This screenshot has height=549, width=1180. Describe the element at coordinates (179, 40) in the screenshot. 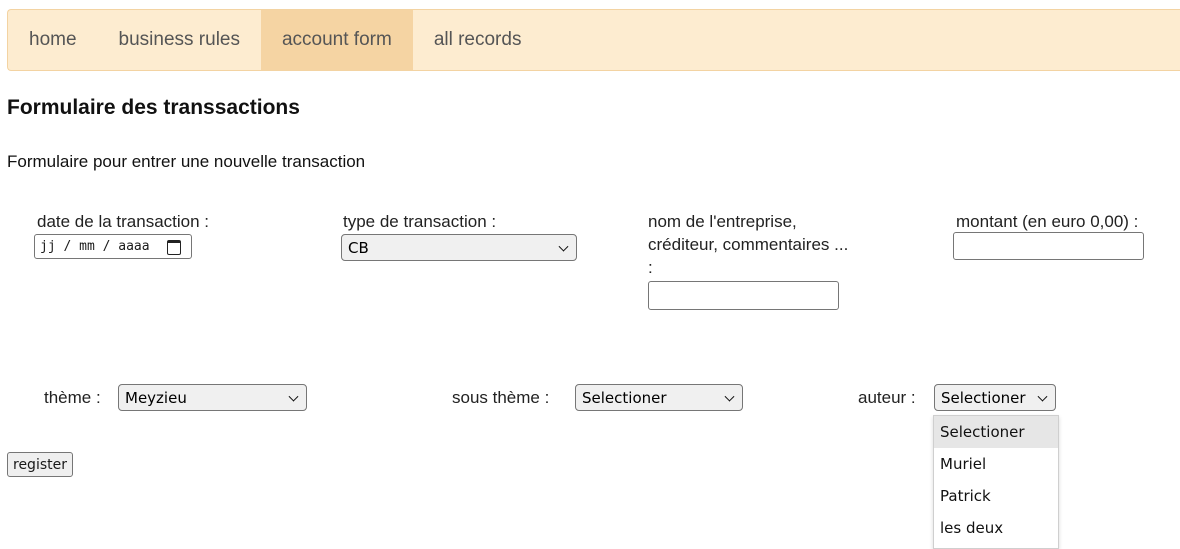

I see `nav-business-rules: business rules` at that location.